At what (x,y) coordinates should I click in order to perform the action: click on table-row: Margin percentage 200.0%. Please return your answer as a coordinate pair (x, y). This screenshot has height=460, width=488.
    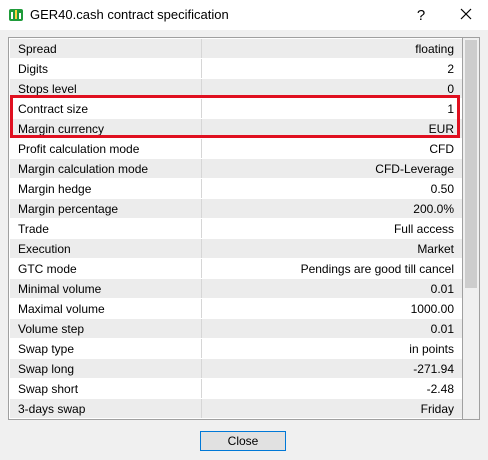
    Looking at the image, I should click on (236, 209).